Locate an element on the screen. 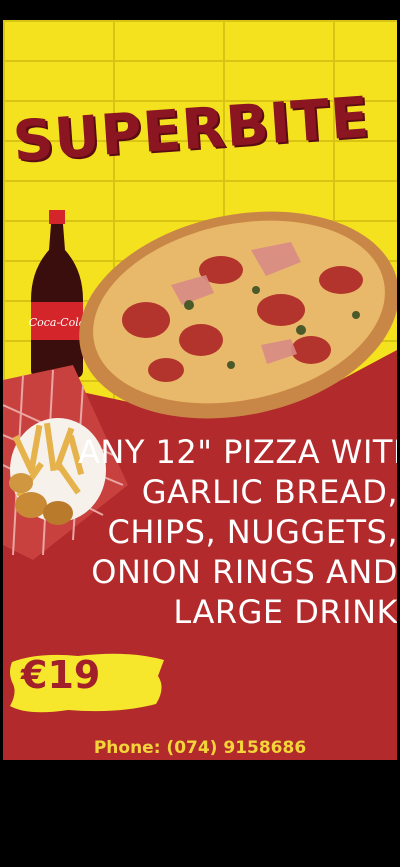 This screenshot has height=867, width=400. offer-line: LARGE DRINK is located at coordinates (285, 612).